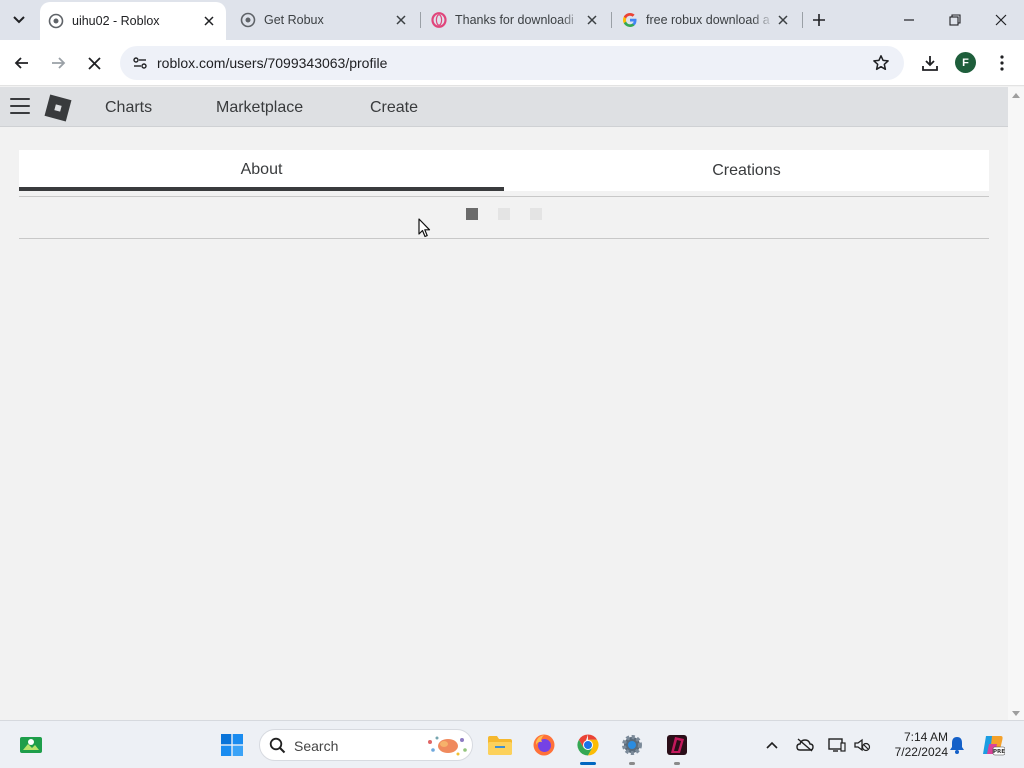 Image resolution: width=1024 pixels, height=768 pixels. What do you see at coordinates (394, 108) in the screenshot?
I see `nav-create: Create` at bounding box center [394, 108].